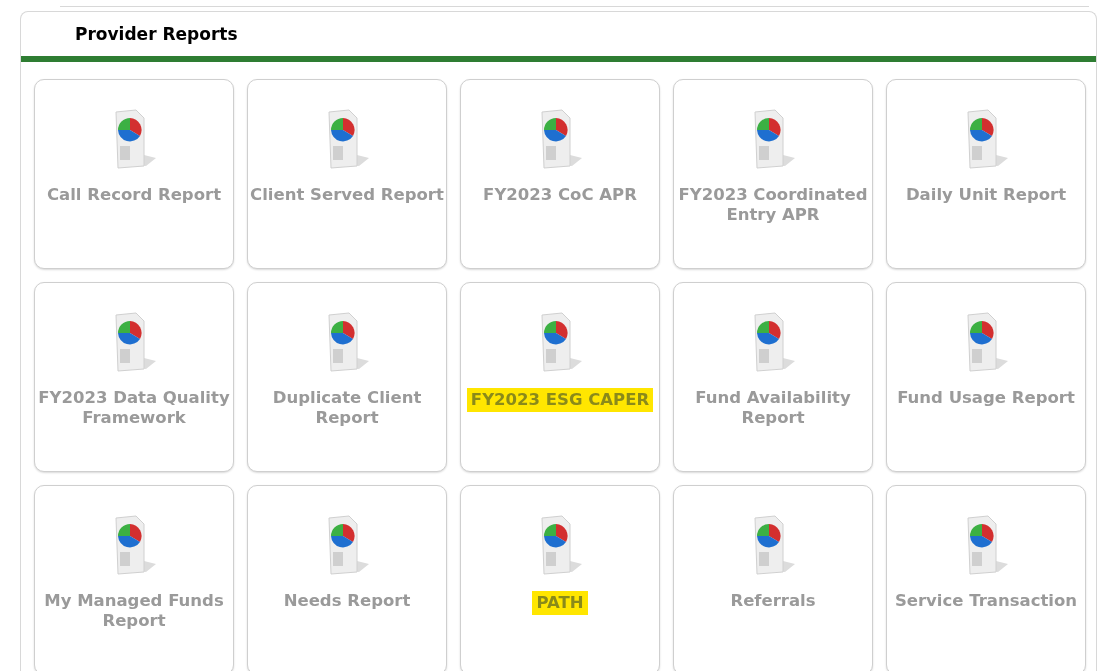 Image resolution: width=1099 pixels, height=671 pixels. What do you see at coordinates (986, 601) in the screenshot?
I see `report-label: Service Transaction` at bounding box center [986, 601].